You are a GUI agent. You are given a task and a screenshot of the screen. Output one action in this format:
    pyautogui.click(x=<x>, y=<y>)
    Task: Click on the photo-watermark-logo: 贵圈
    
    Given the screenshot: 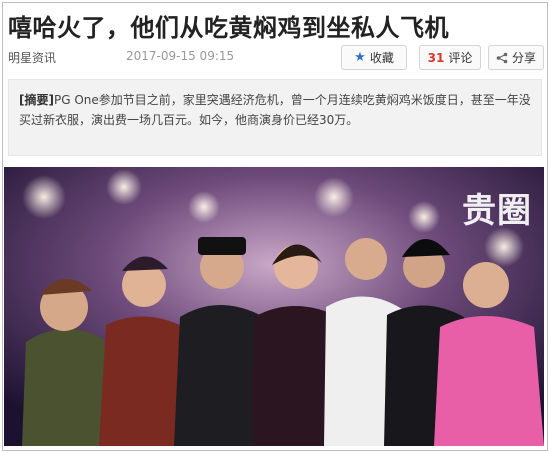 What is the action you would take?
    pyautogui.click(x=497, y=211)
    